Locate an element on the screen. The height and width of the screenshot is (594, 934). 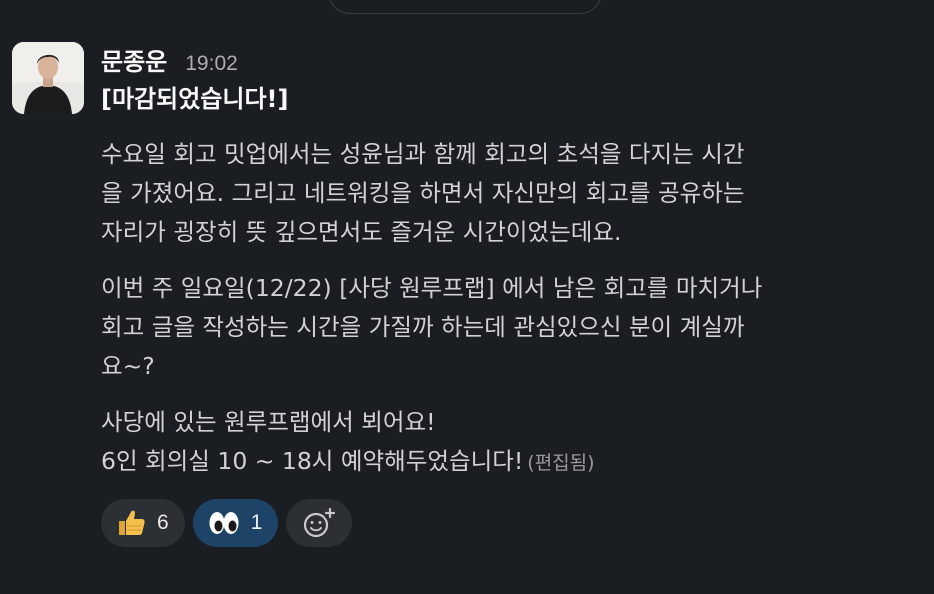
text-line: 요~? is located at coordinates (128, 366).